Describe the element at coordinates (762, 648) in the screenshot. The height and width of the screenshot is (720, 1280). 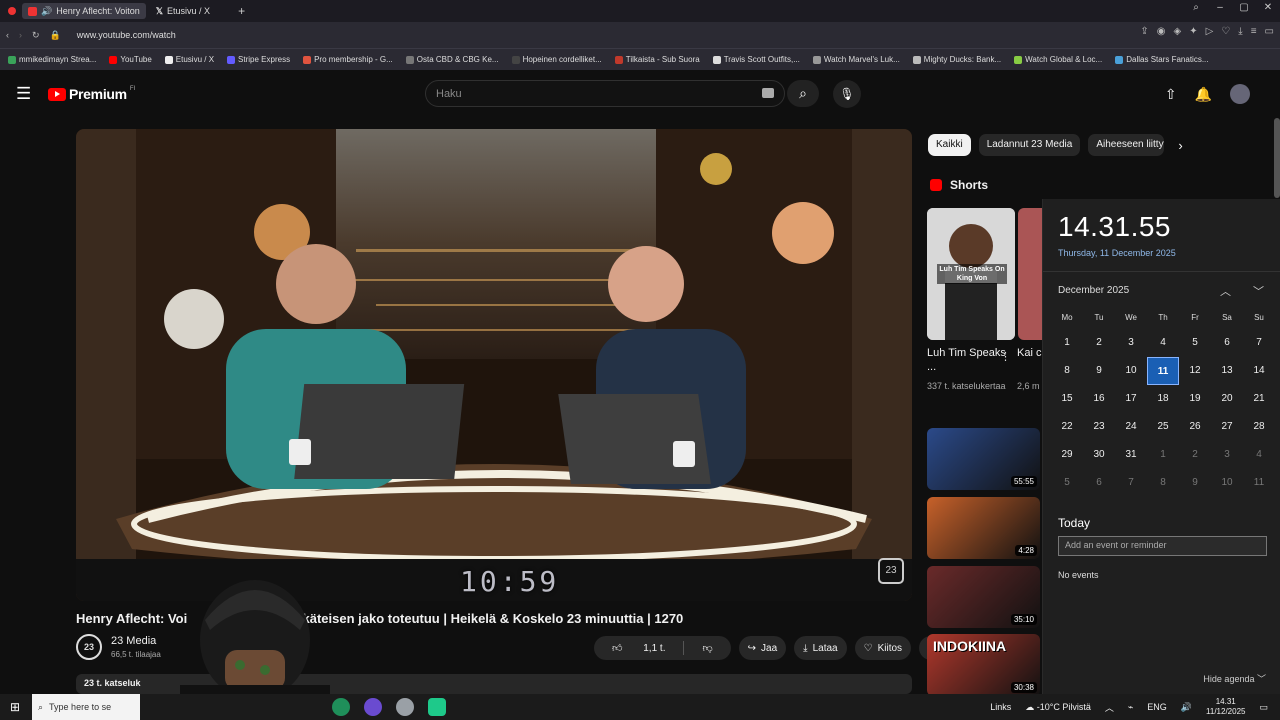
I see `share-button: ↪ Jaa` at that location.